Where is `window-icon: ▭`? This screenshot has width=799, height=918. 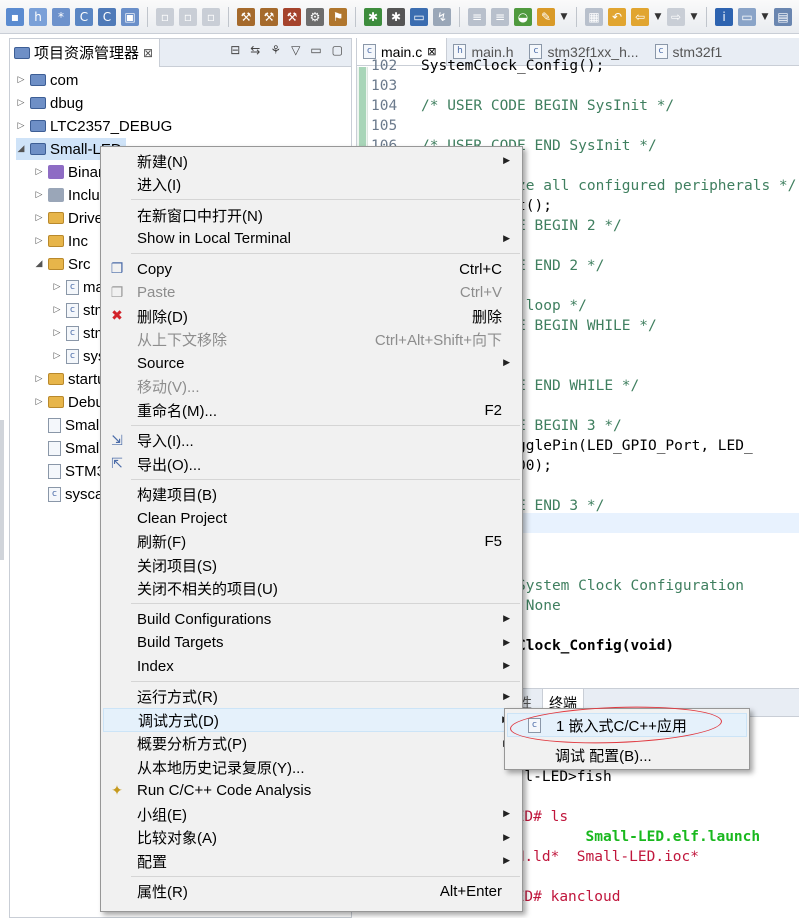
window-icon: ▭ is located at coordinates (747, 16).